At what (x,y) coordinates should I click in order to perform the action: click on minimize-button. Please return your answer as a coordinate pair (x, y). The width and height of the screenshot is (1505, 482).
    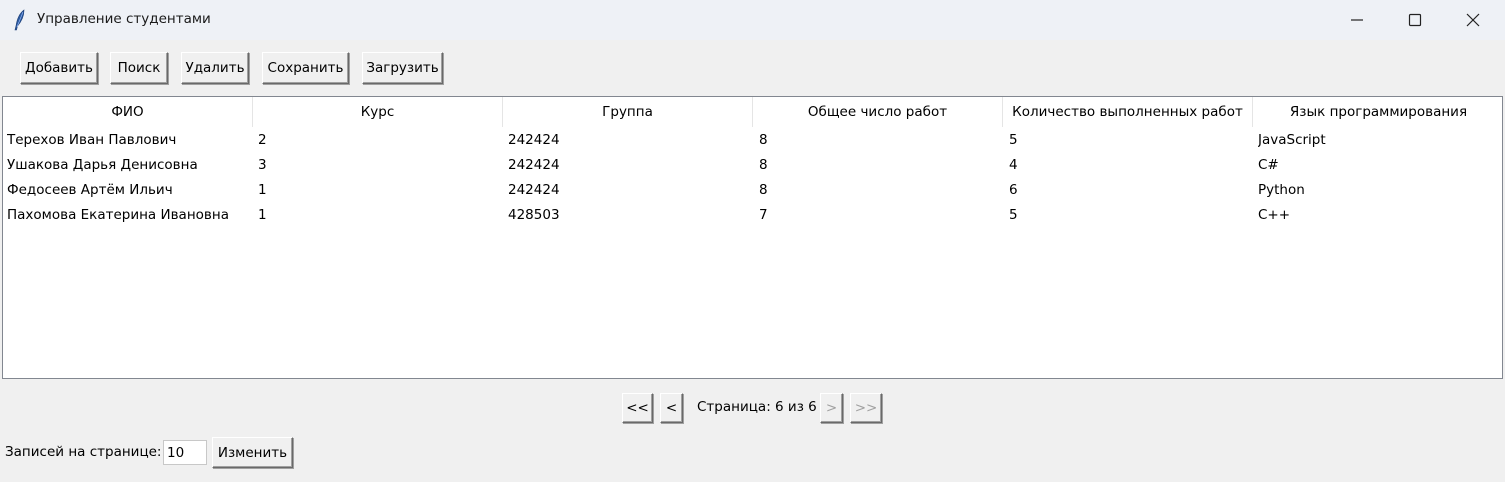
    Looking at the image, I should click on (1357, 20).